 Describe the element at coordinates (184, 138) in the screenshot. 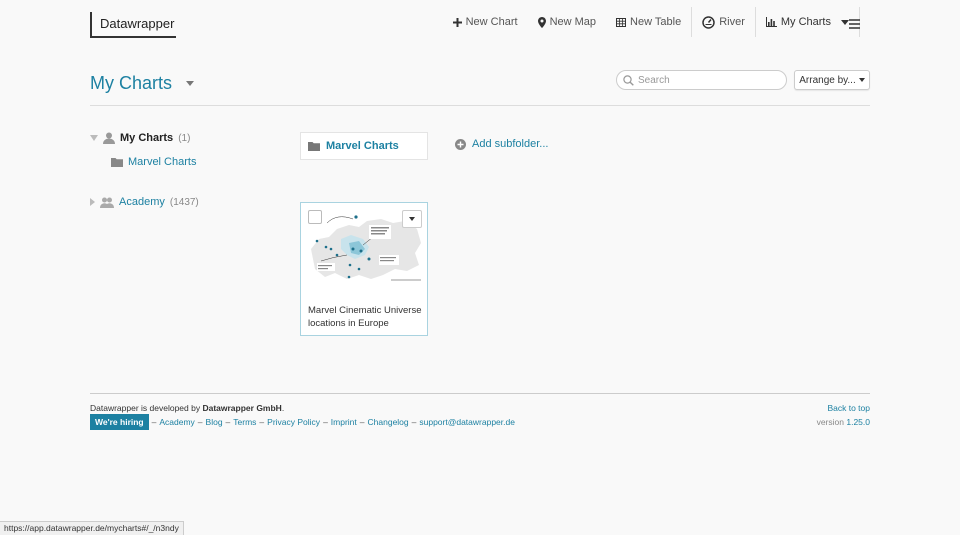

I see `tree-my-charts-count: (1)` at that location.